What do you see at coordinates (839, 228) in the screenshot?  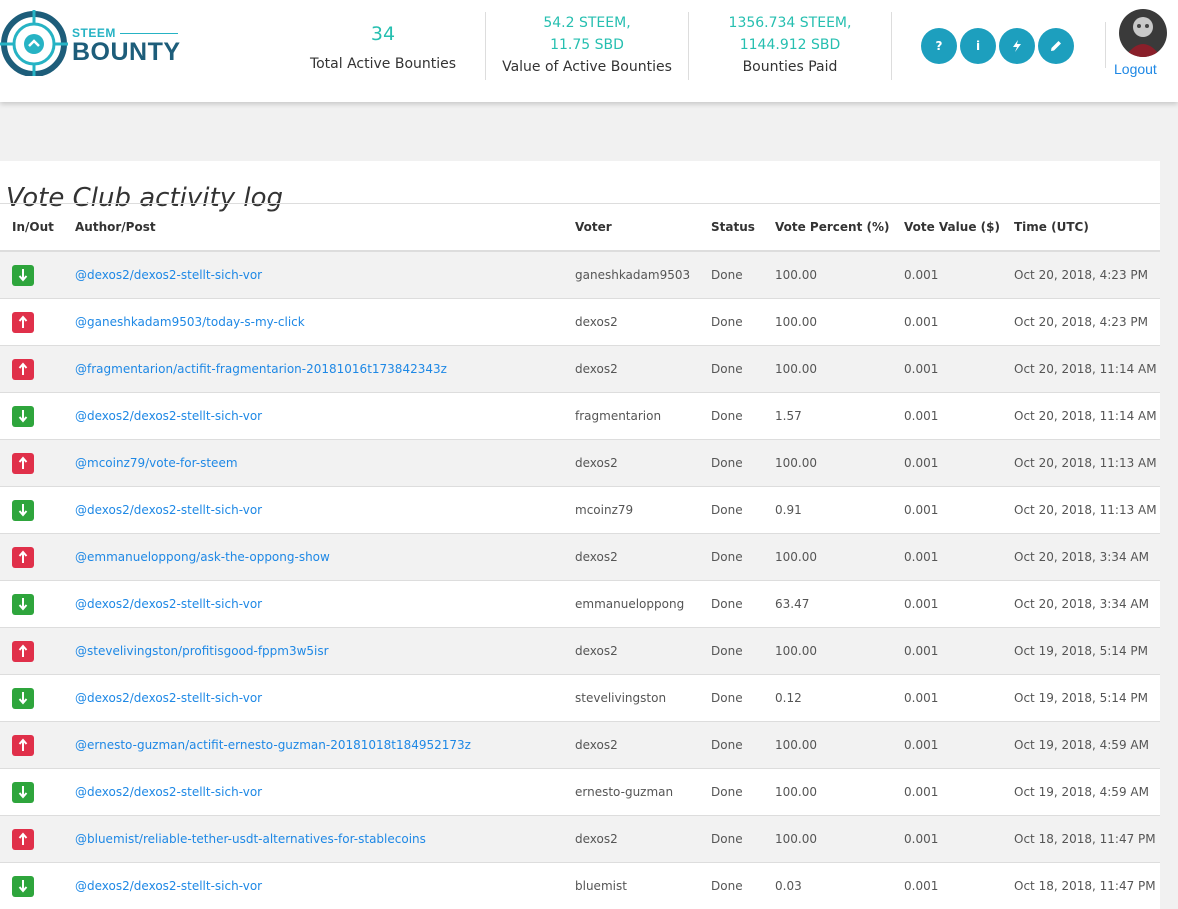 I see `column-header-vote-percent: Vote Percent (%)` at bounding box center [839, 228].